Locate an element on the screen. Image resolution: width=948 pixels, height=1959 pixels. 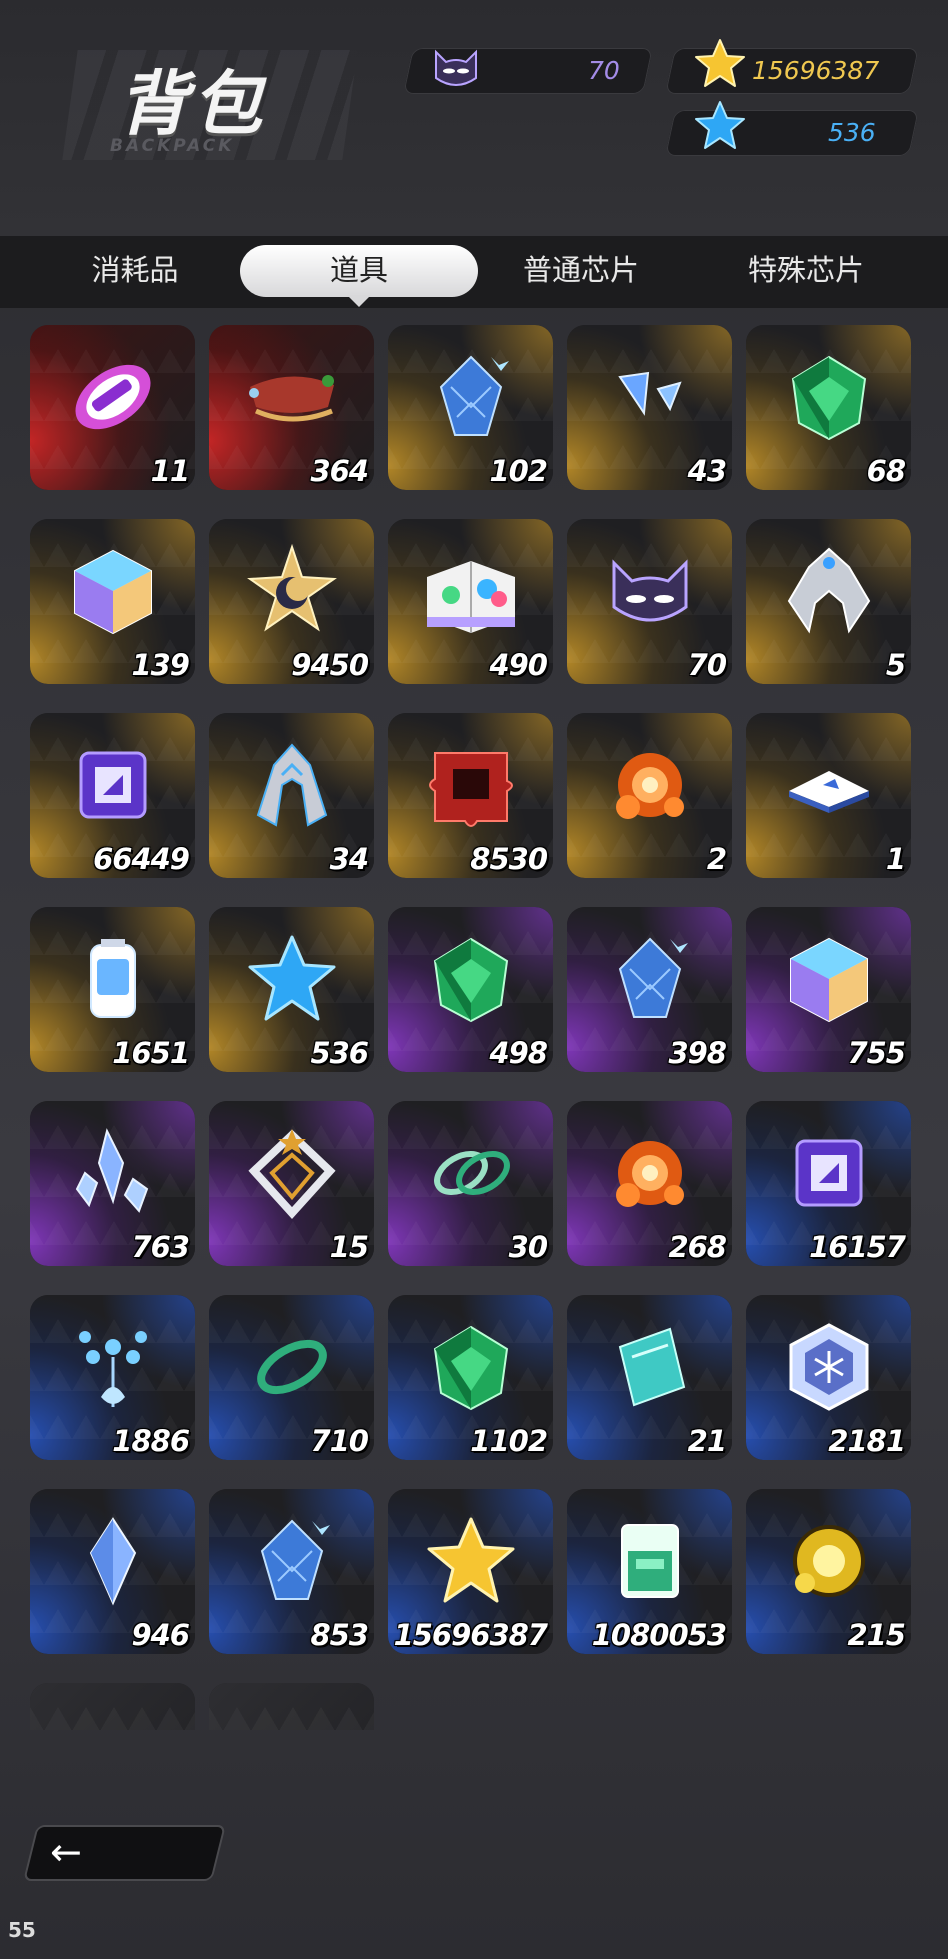
item-count: 946 is located at coordinates (160, 1635).